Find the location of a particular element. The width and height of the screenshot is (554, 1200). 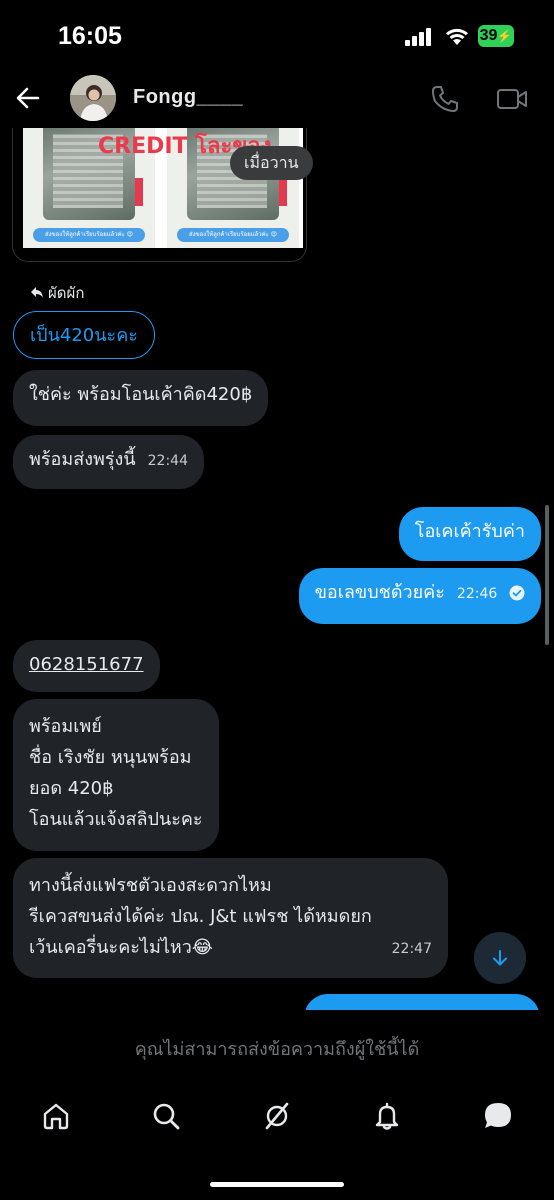

tab-grok is located at coordinates (277, 1116).